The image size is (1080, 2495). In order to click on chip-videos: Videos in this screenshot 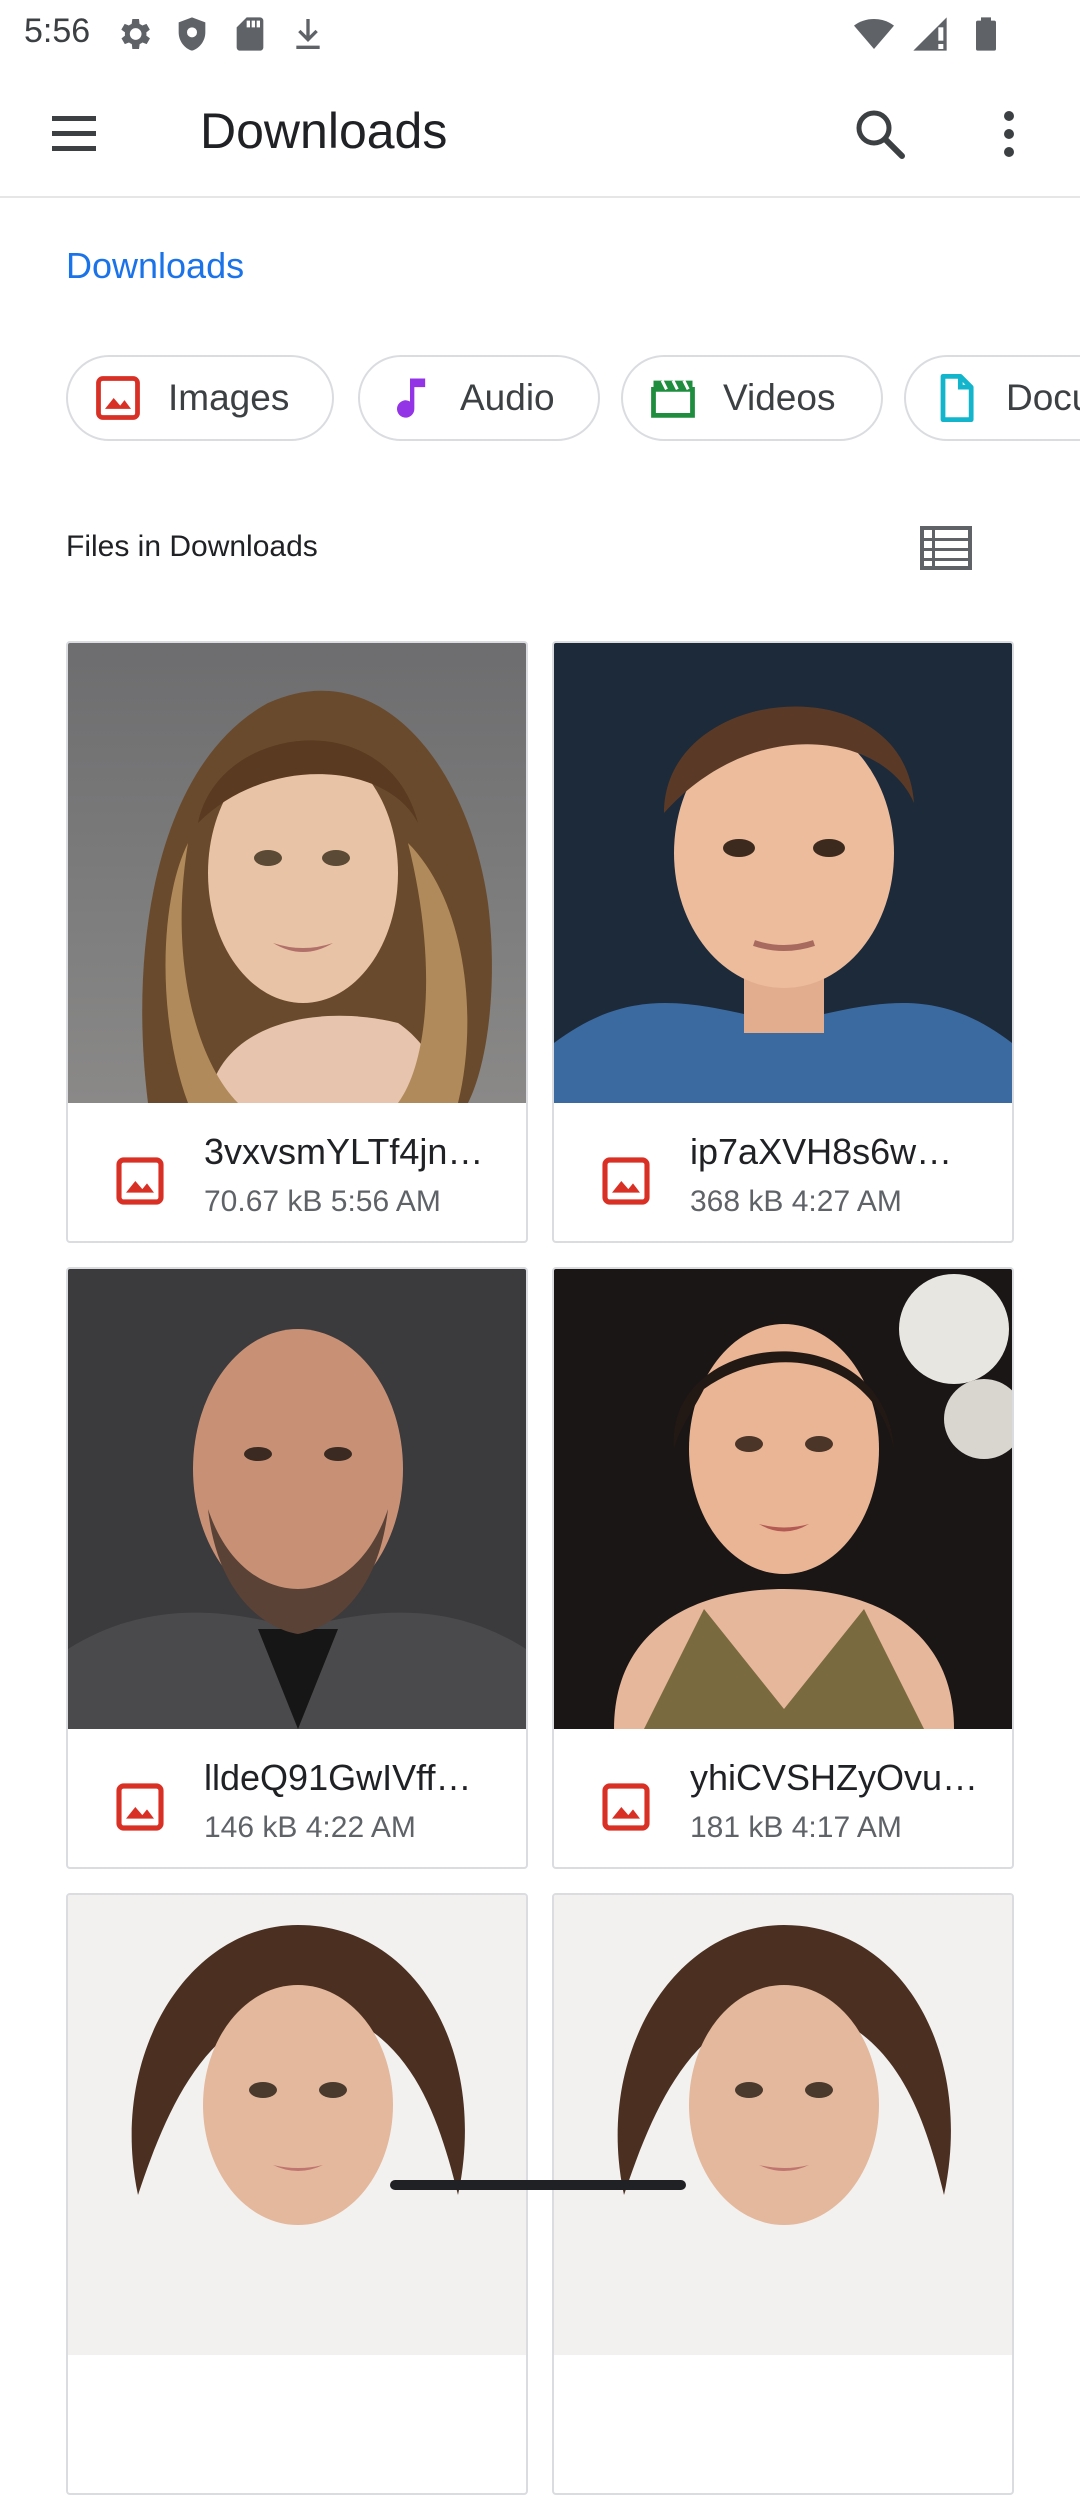, I will do `click(752, 398)`.